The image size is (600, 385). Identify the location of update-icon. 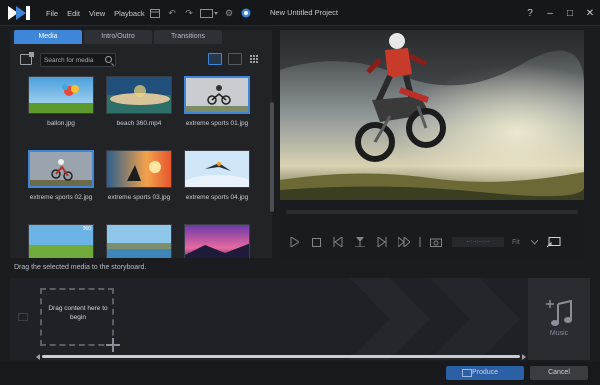
(246, 13).